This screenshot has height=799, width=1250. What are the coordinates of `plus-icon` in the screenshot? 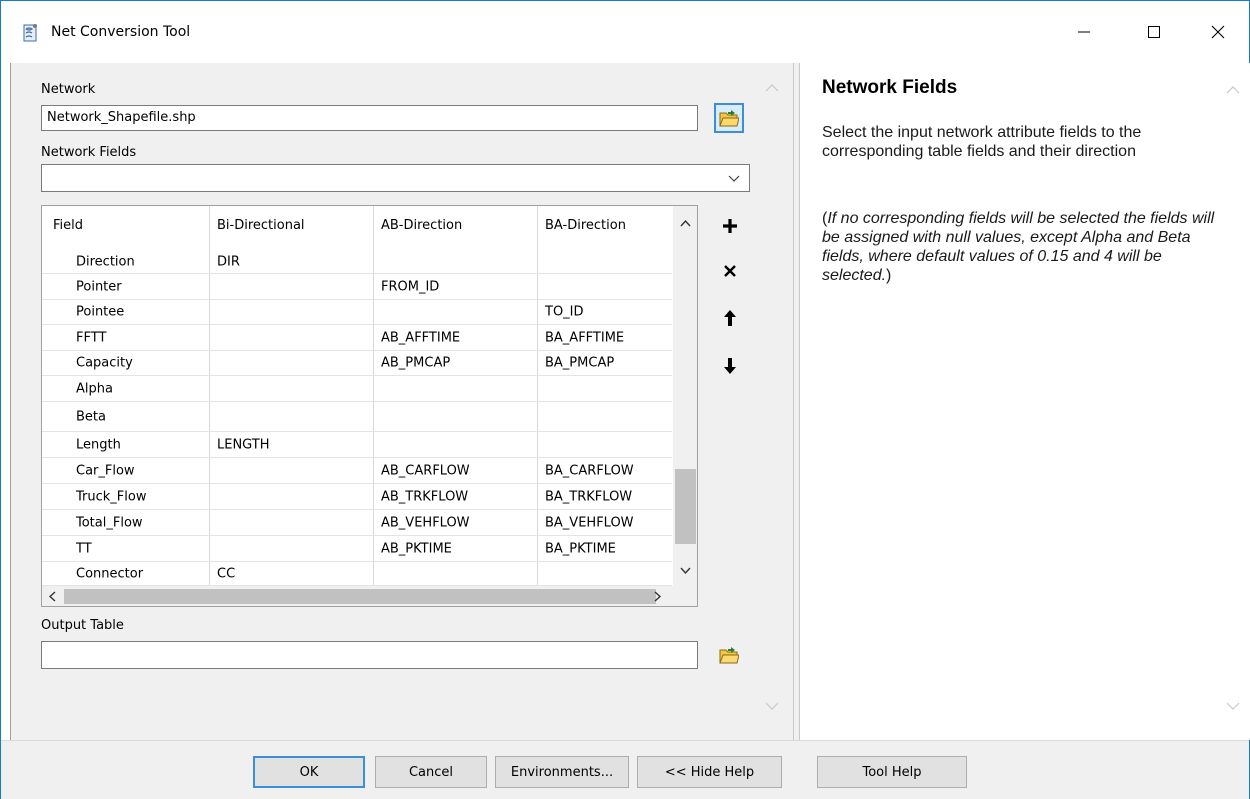 It's located at (730, 226).